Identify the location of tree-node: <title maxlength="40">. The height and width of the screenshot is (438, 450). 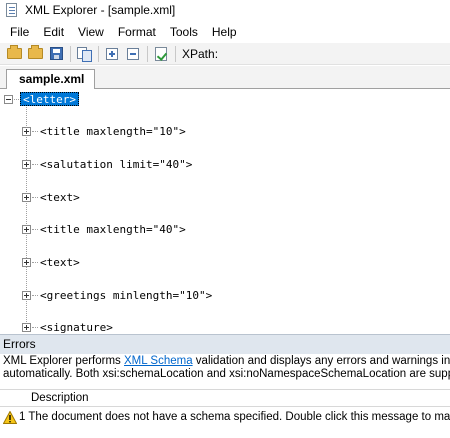
(104, 229).